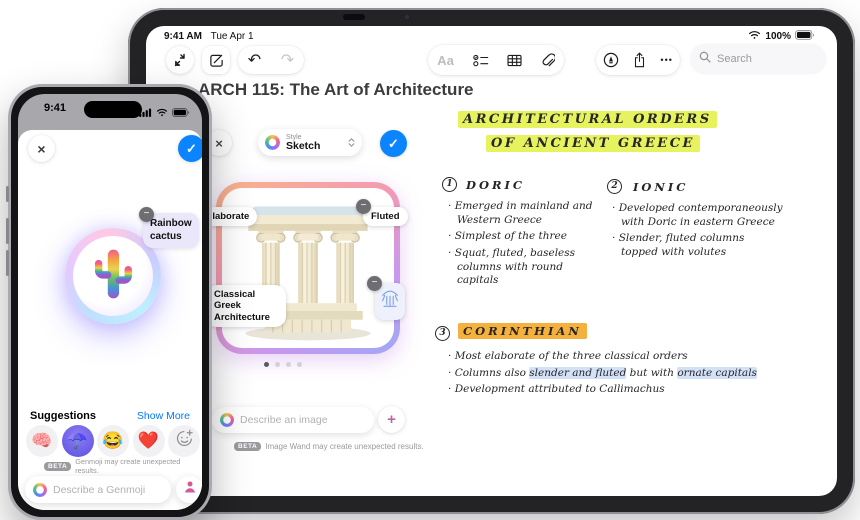  I want to click on actions-toolbar: •••, so click(638, 60).